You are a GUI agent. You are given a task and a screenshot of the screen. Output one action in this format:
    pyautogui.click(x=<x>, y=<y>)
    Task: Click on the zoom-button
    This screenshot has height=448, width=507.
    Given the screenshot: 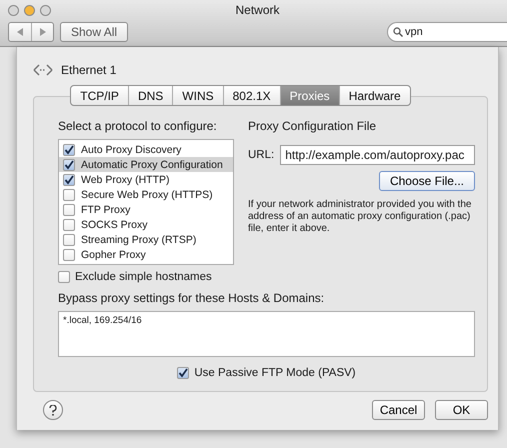 What is the action you would take?
    pyautogui.click(x=45, y=10)
    